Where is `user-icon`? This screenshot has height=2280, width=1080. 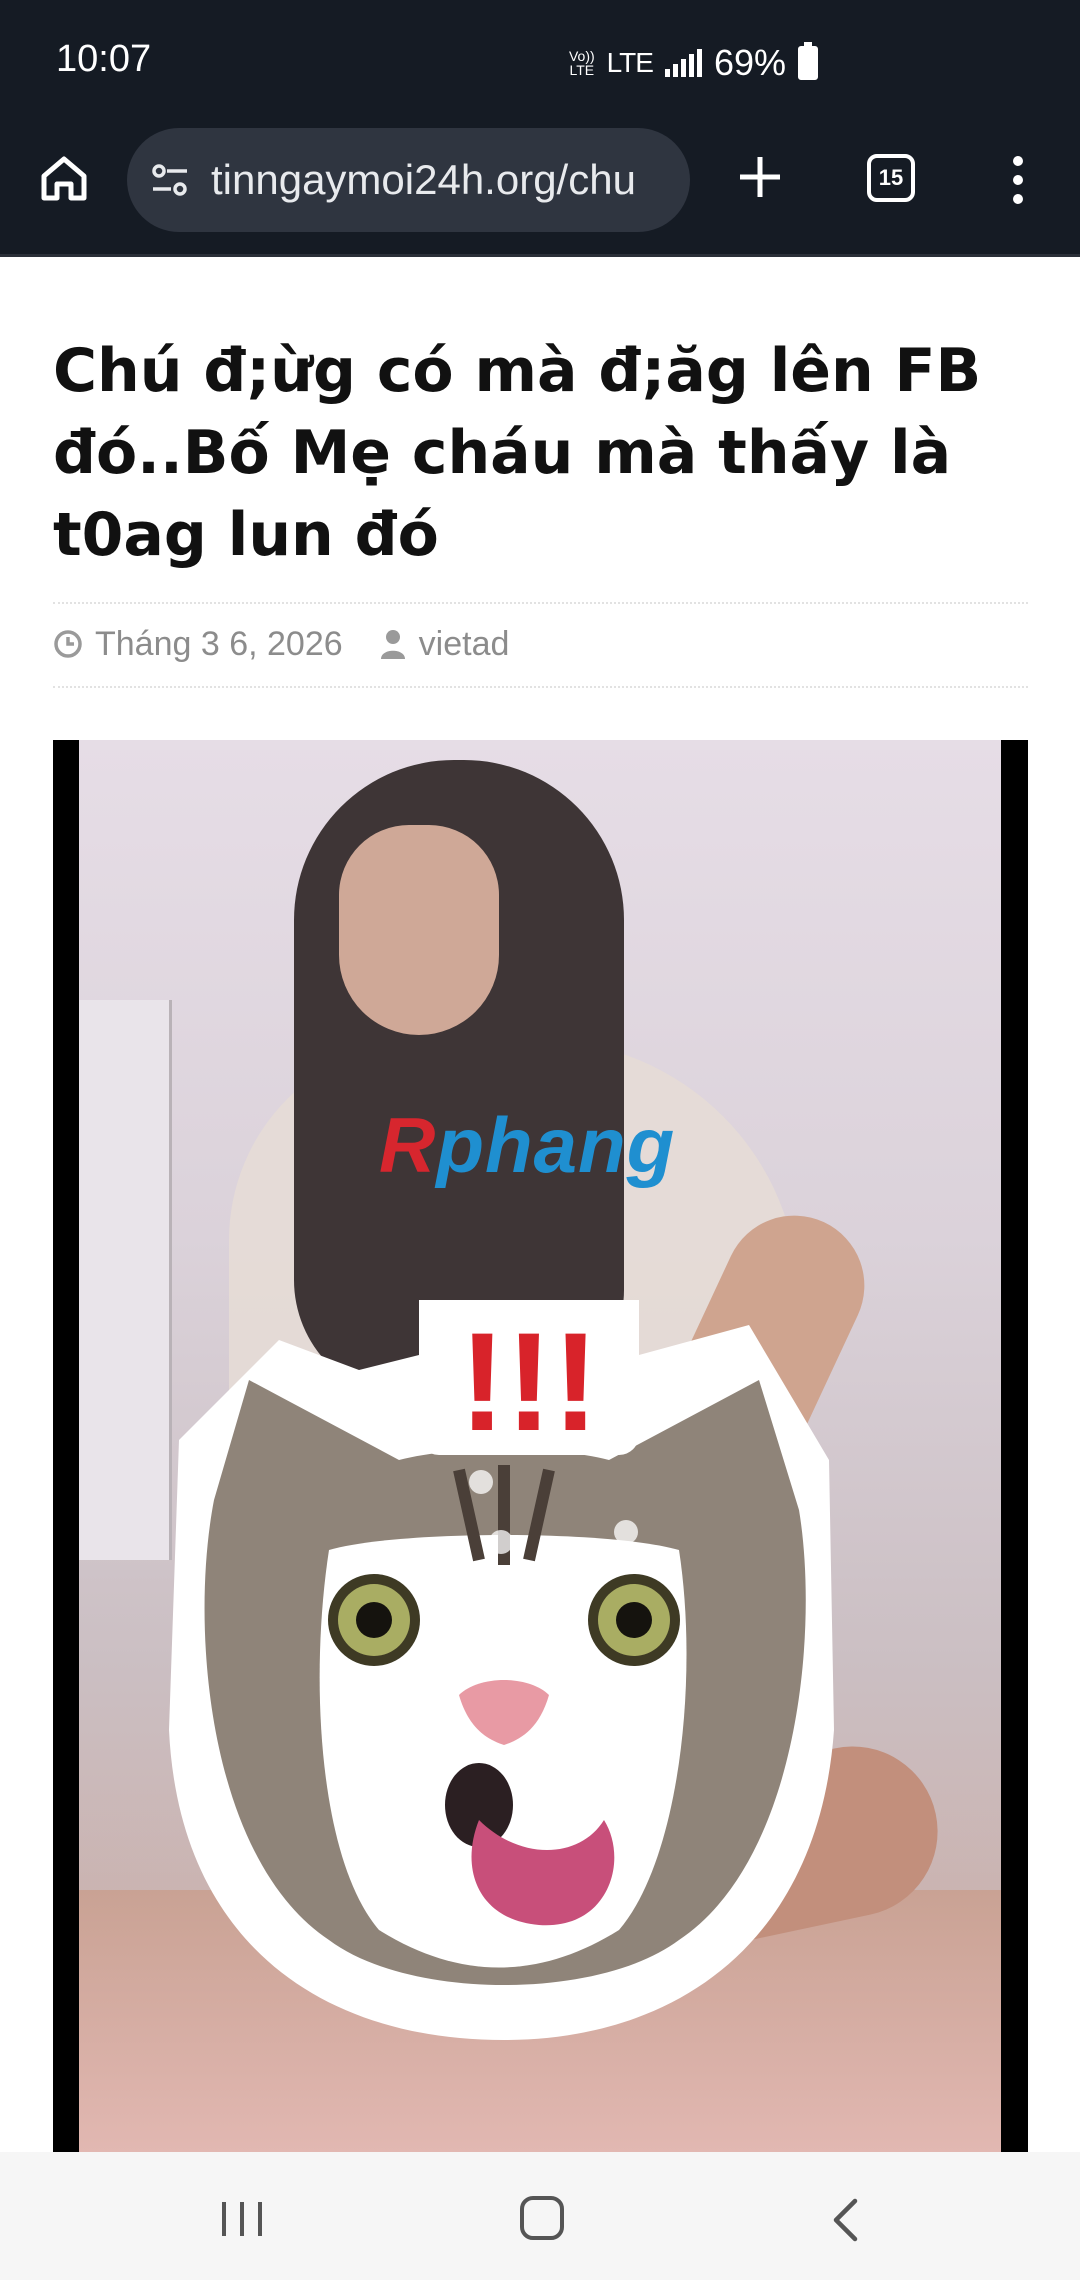
user-icon is located at coordinates (392, 644).